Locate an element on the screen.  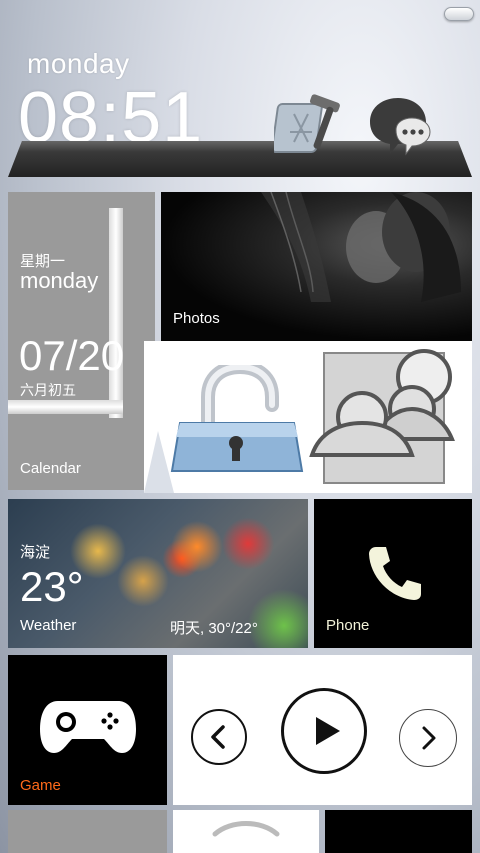
weather-city: 海淀 is located at coordinates (35, 552).